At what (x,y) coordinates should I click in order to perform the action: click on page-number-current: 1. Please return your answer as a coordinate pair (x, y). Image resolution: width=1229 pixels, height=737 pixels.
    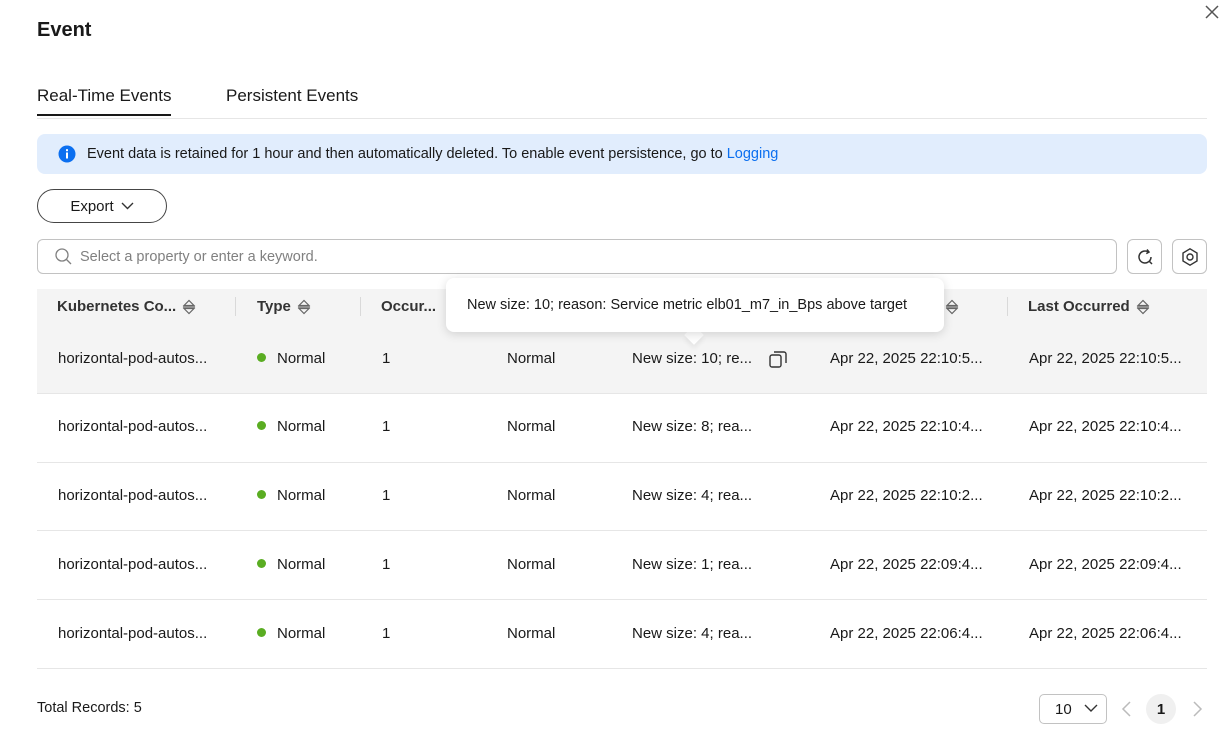
    Looking at the image, I should click on (1161, 709).